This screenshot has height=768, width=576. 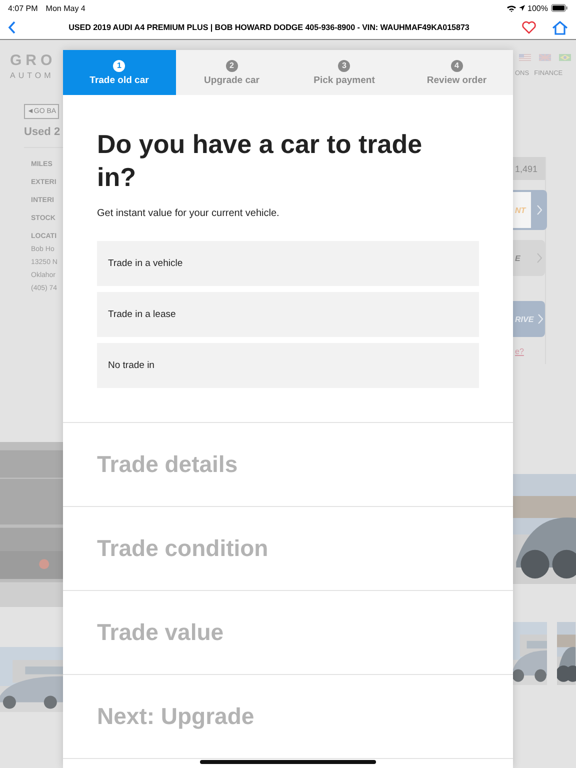 What do you see at coordinates (529, 319) in the screenshot?
I see `action-button: RIVE` at bounding box center [529, 319].